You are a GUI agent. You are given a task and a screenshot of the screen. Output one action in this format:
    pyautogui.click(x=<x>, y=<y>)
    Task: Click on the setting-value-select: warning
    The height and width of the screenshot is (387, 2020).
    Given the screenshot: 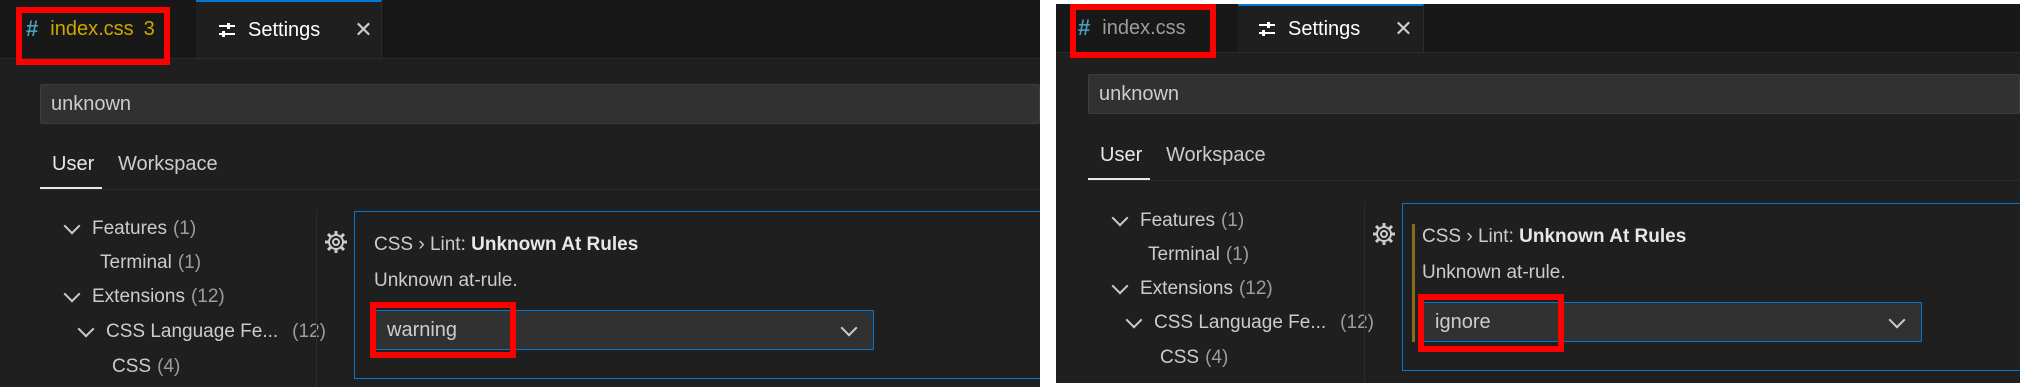 What is the action you would take?
    pyautogui.click(x=624, y=330)
    